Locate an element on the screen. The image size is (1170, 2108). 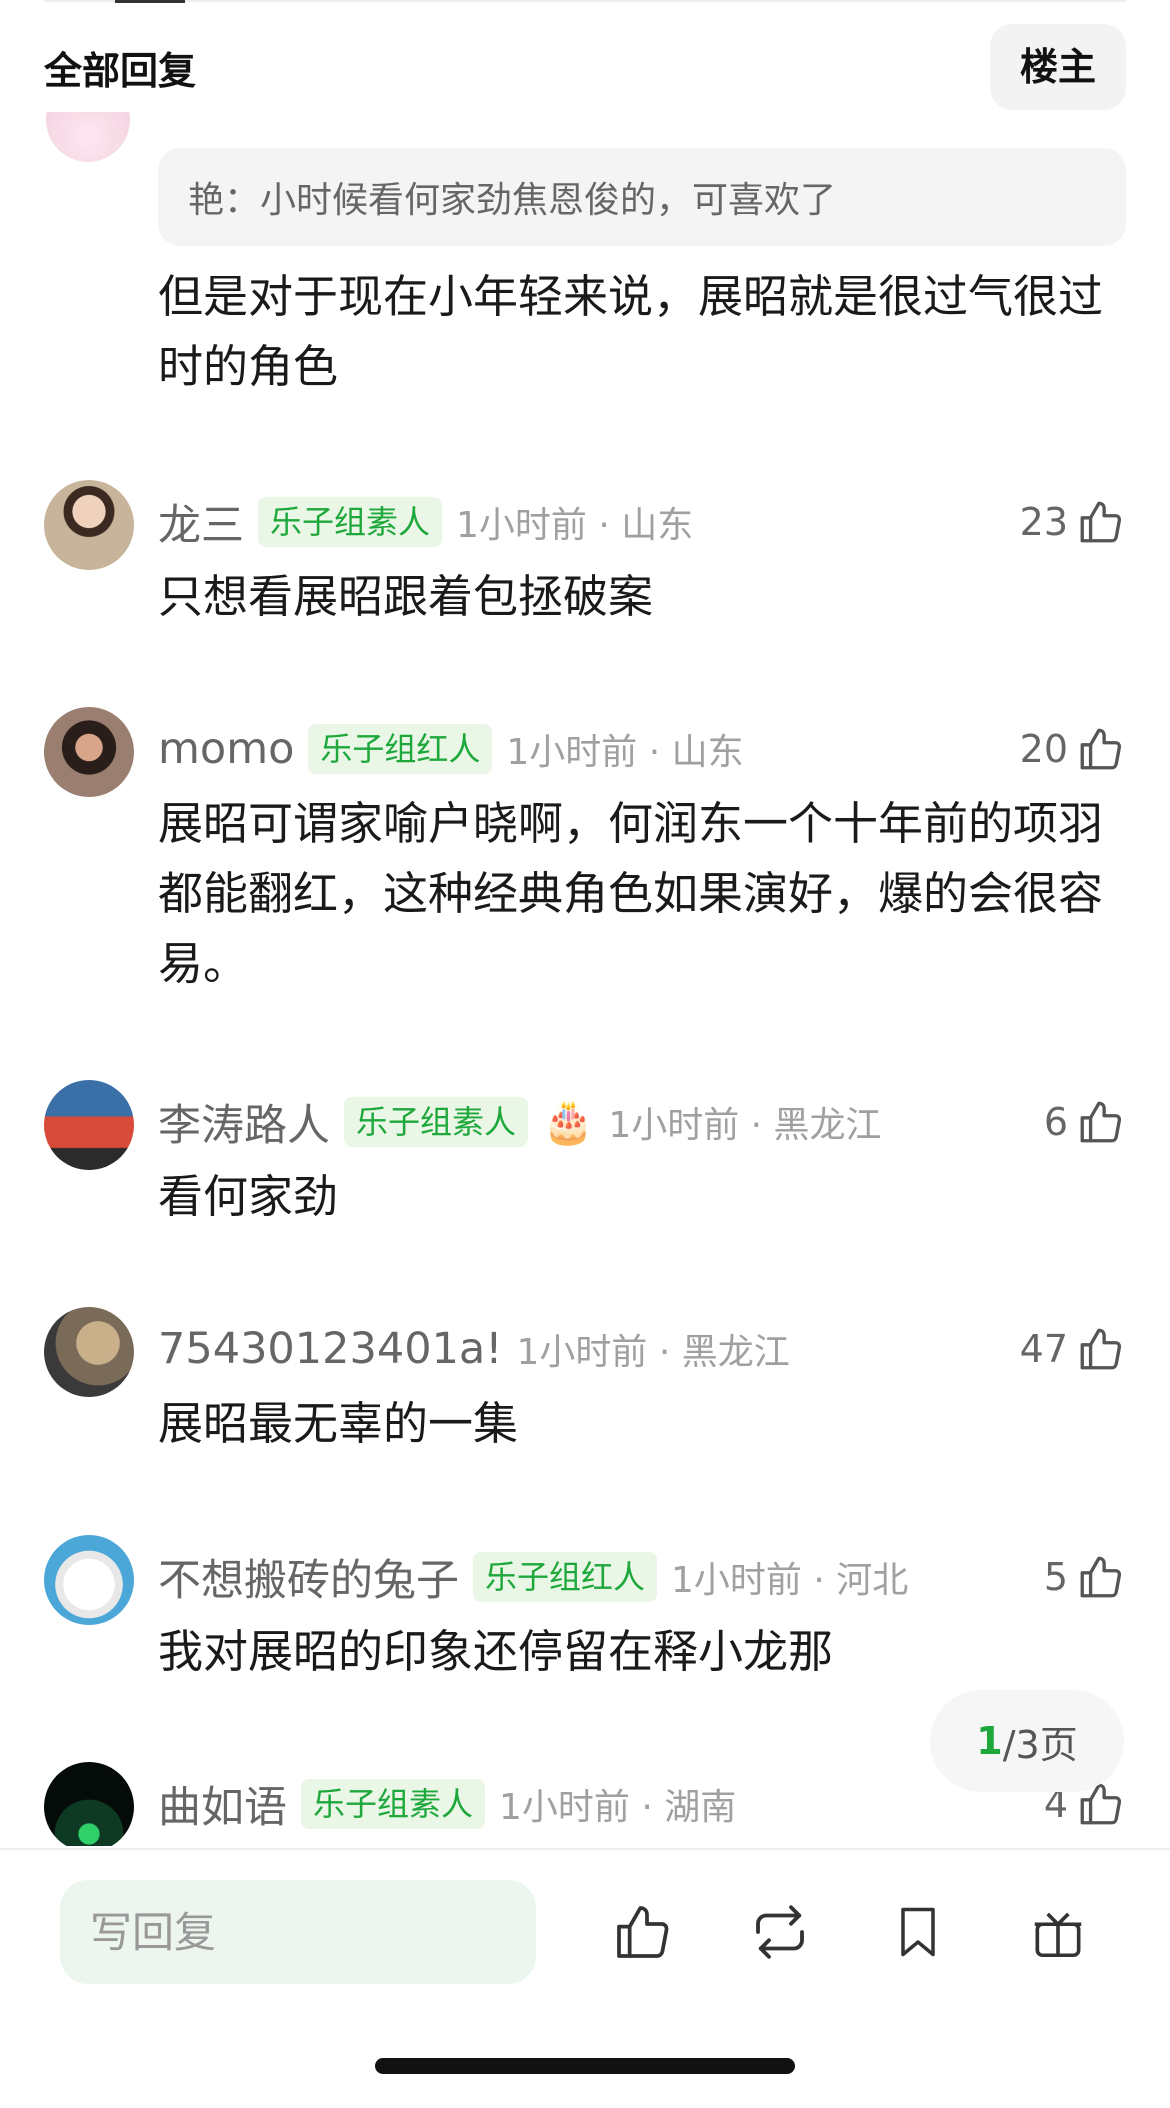
timestamp-location: 1小时前 · 湖南 is located at coordinates (618, 1807).